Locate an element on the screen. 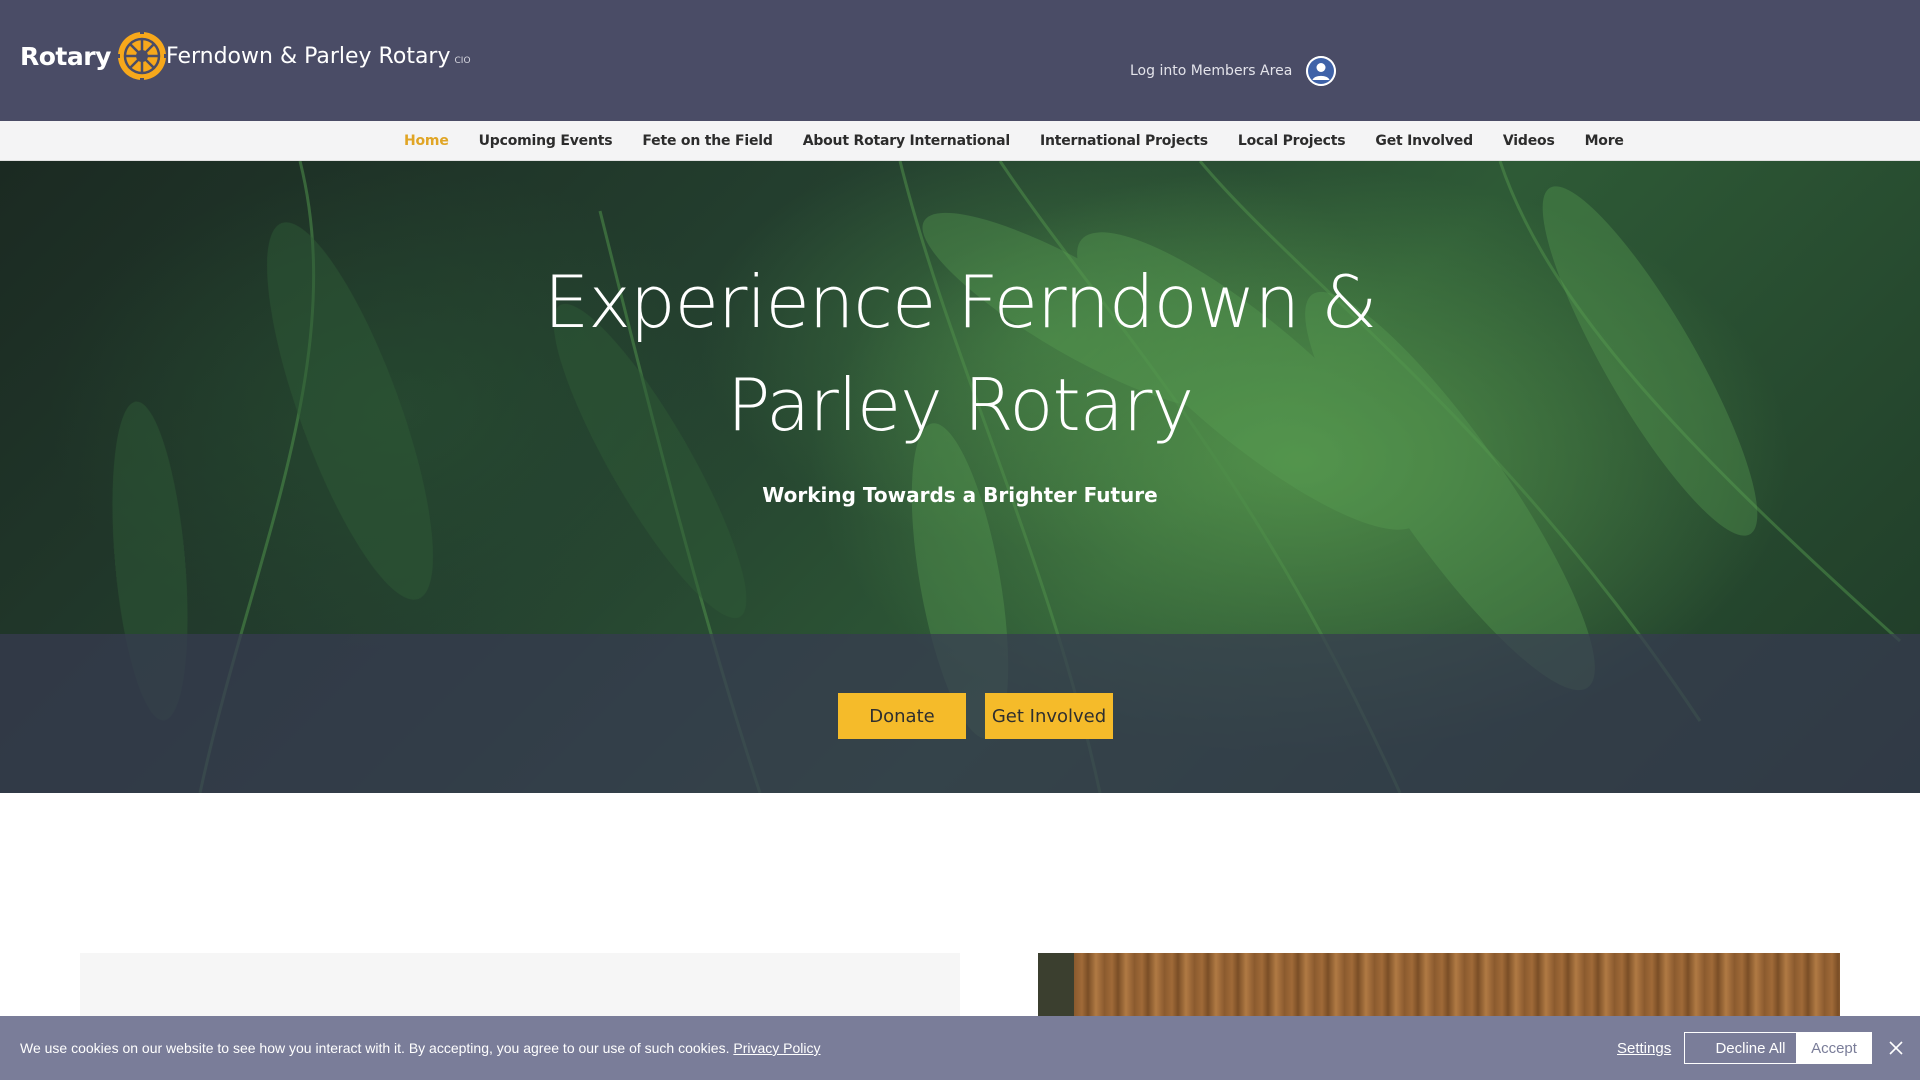 This screenshot has height=1080, width=1920. site-title-text: Ferndown & Parley Rotary is located at coordinates (308, 56).